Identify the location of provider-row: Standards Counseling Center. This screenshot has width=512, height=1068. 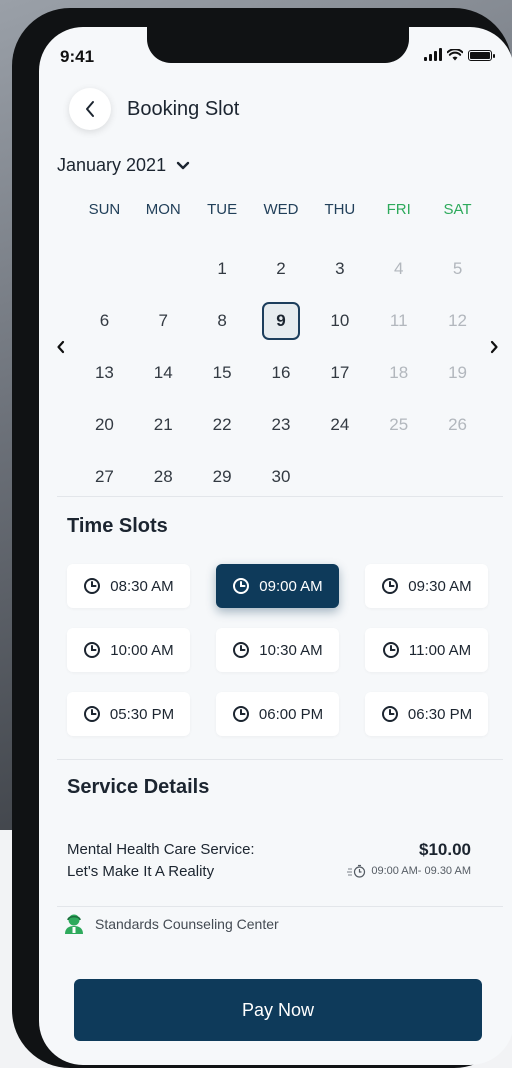
(171, 924).